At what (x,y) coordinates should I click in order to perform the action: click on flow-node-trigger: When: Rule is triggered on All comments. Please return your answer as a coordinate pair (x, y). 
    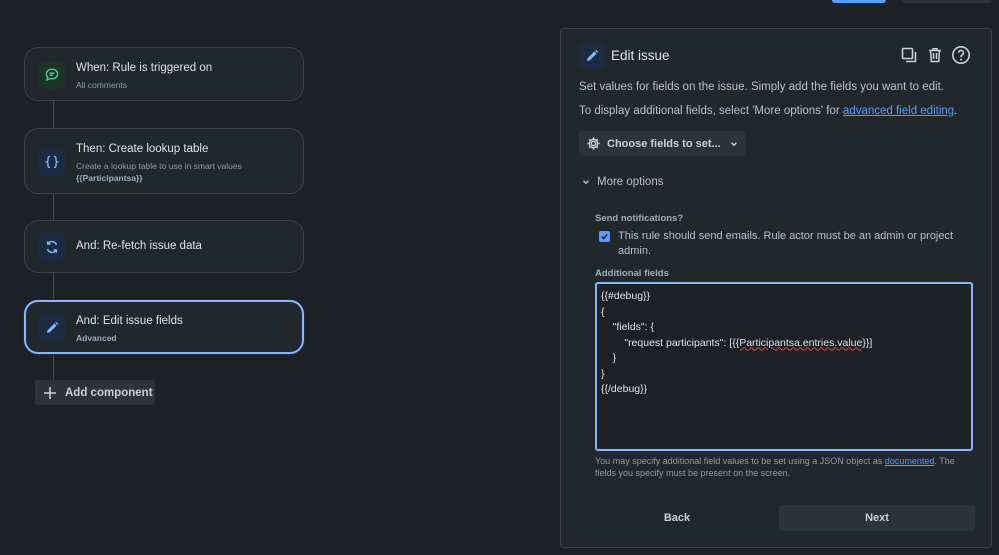
    Looking at the image, I should click on (164, 74).